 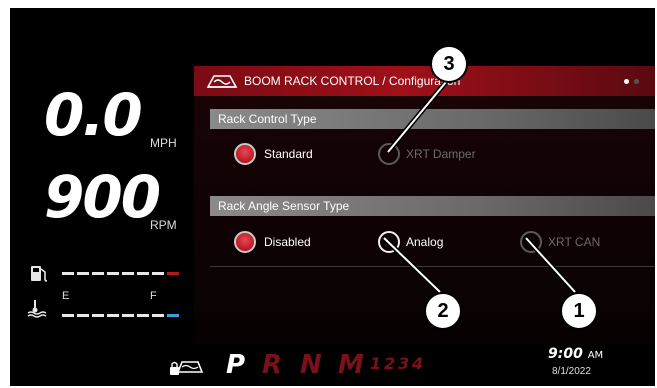 What do you see at coordinates (579, 311) in the screenshot?
I see `callout-1: 1` at bounding box center [579, 311].